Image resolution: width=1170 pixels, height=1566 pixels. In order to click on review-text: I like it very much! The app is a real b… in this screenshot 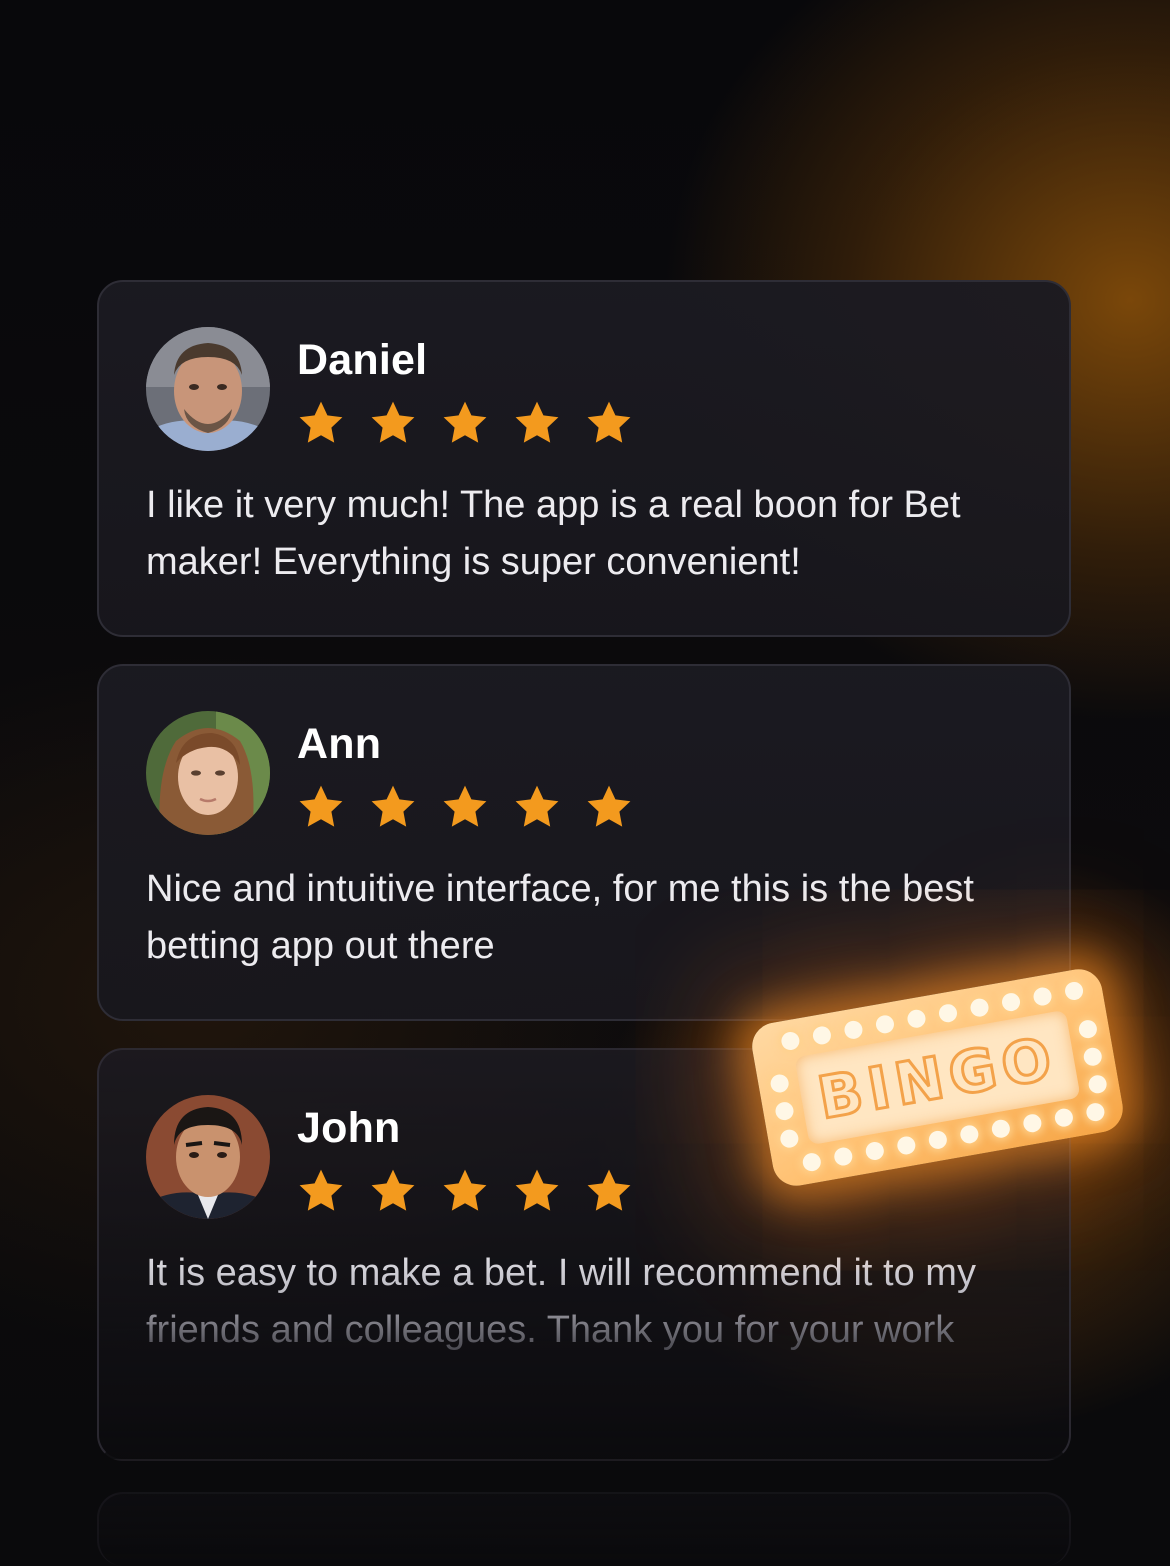, I will do `click(553, 533)`.